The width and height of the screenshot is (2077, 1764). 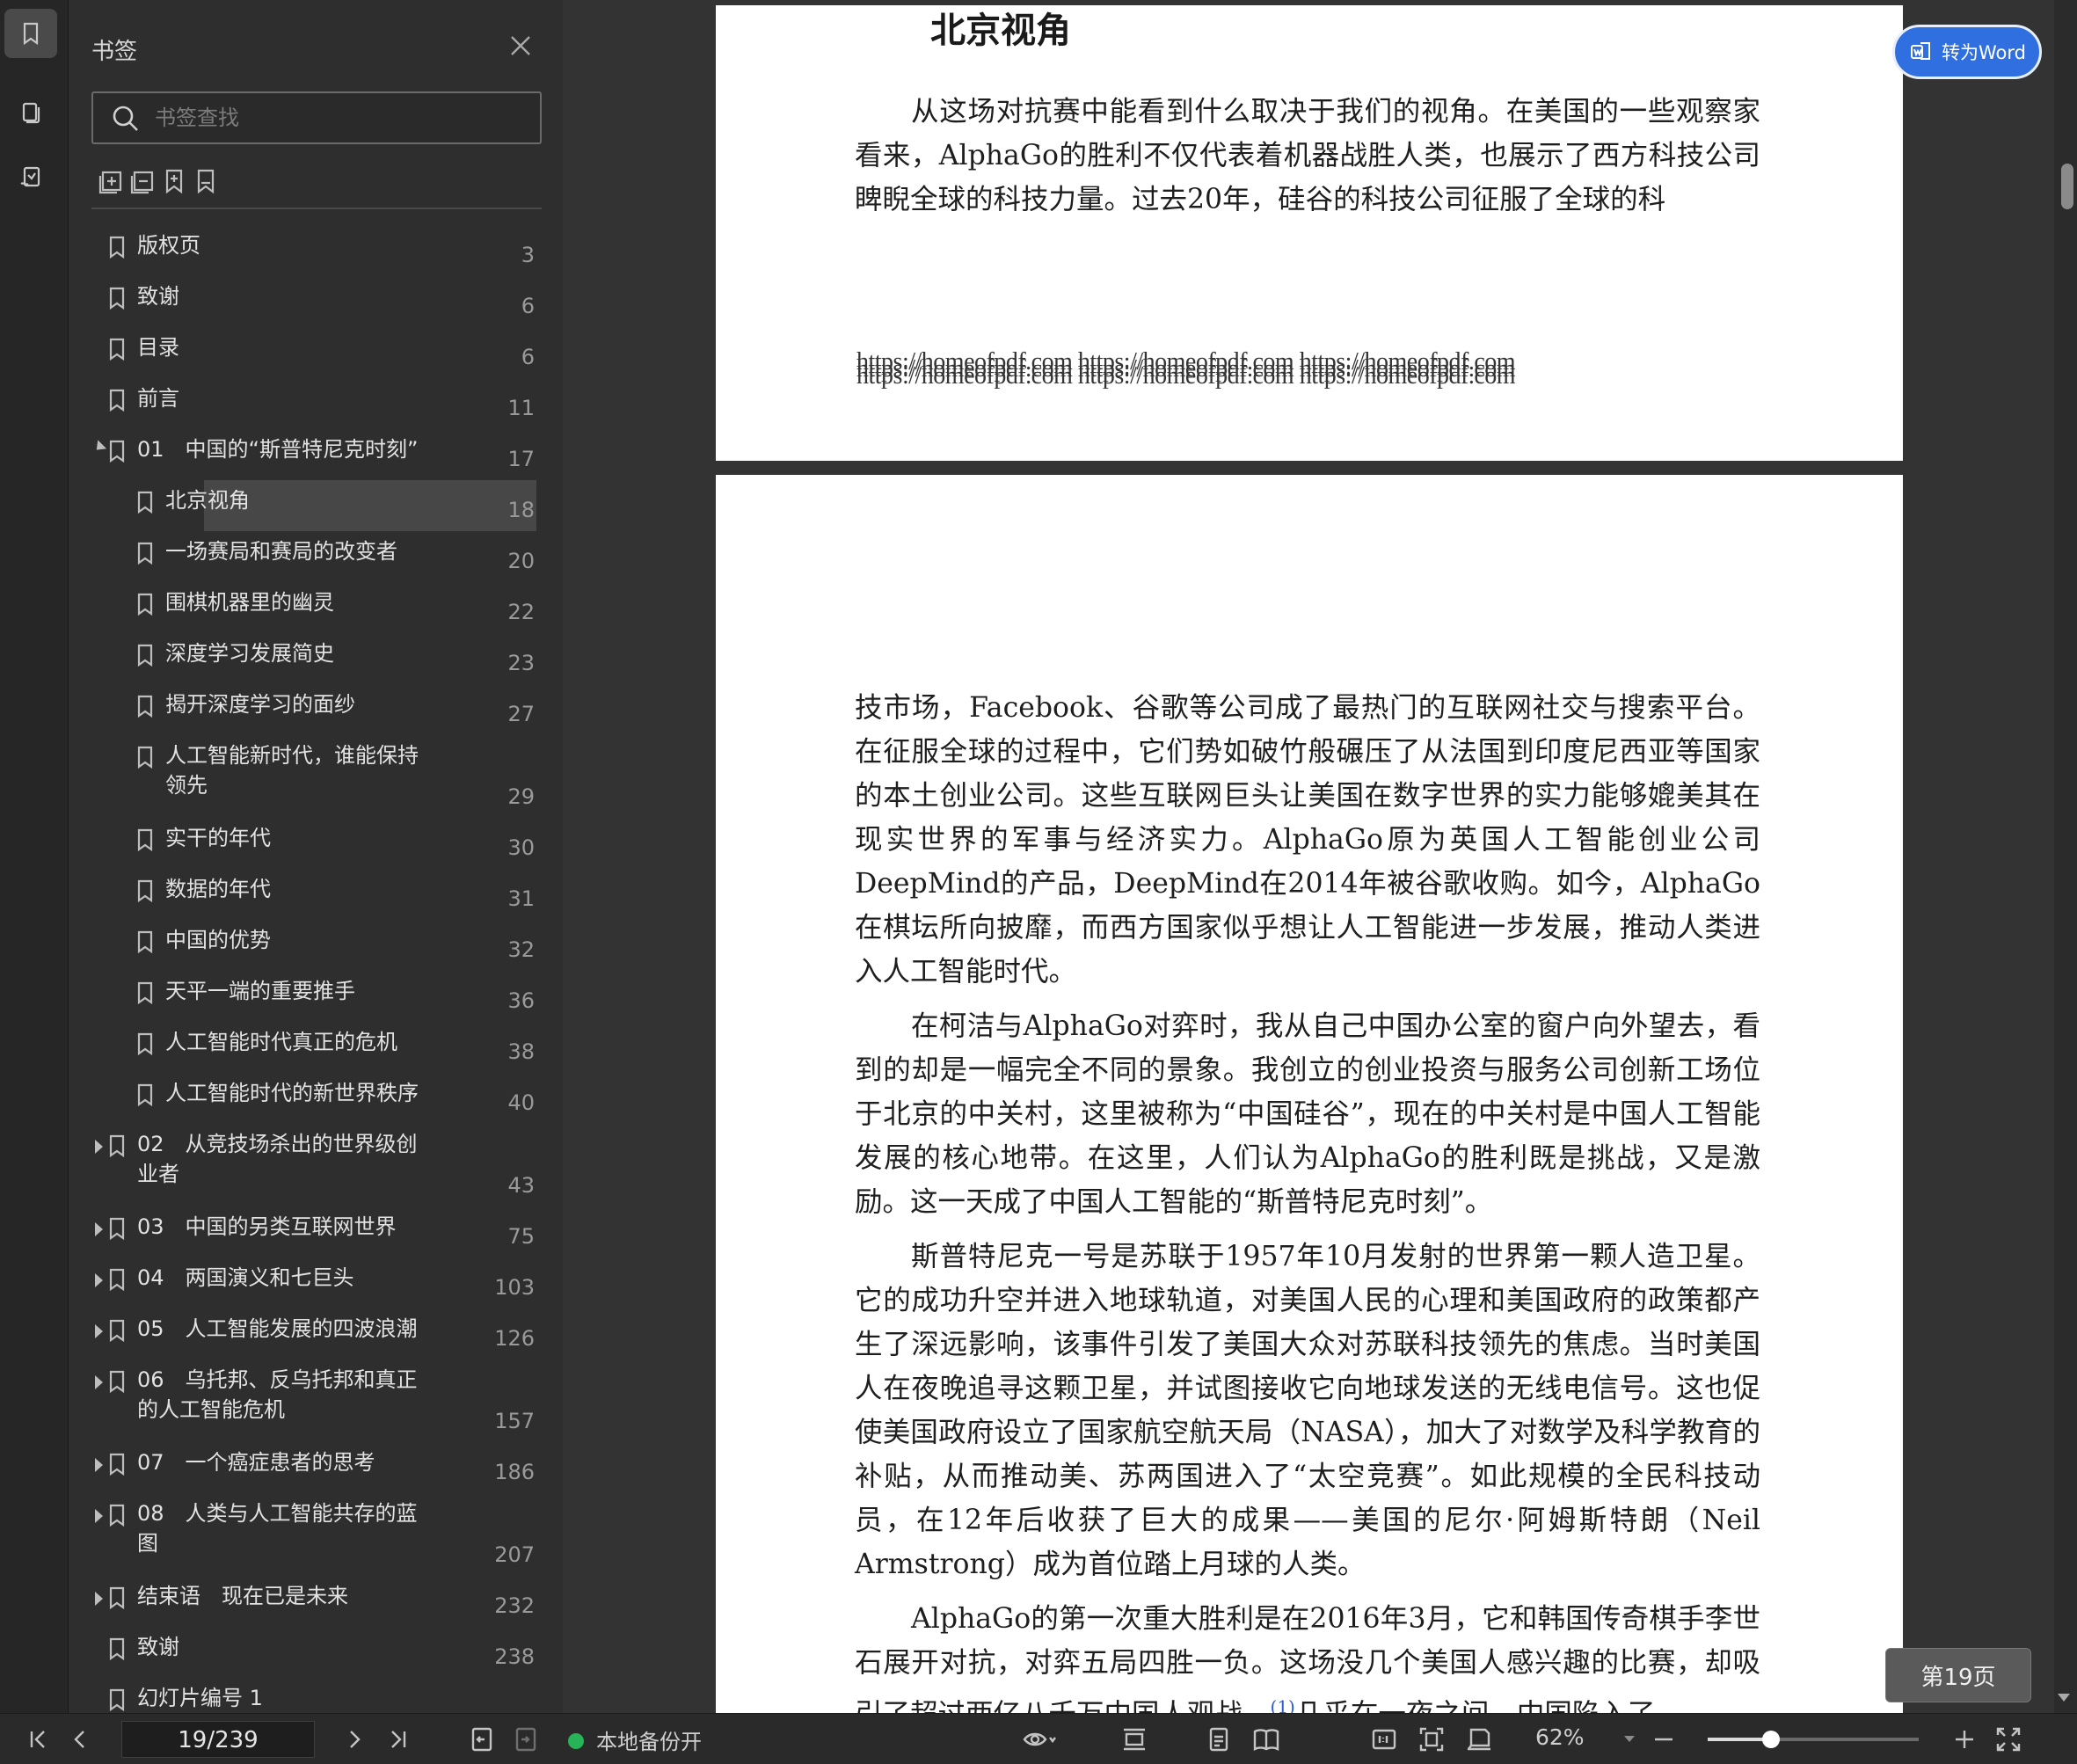 I want to click on pages-icon, so click(x=31, y=113).